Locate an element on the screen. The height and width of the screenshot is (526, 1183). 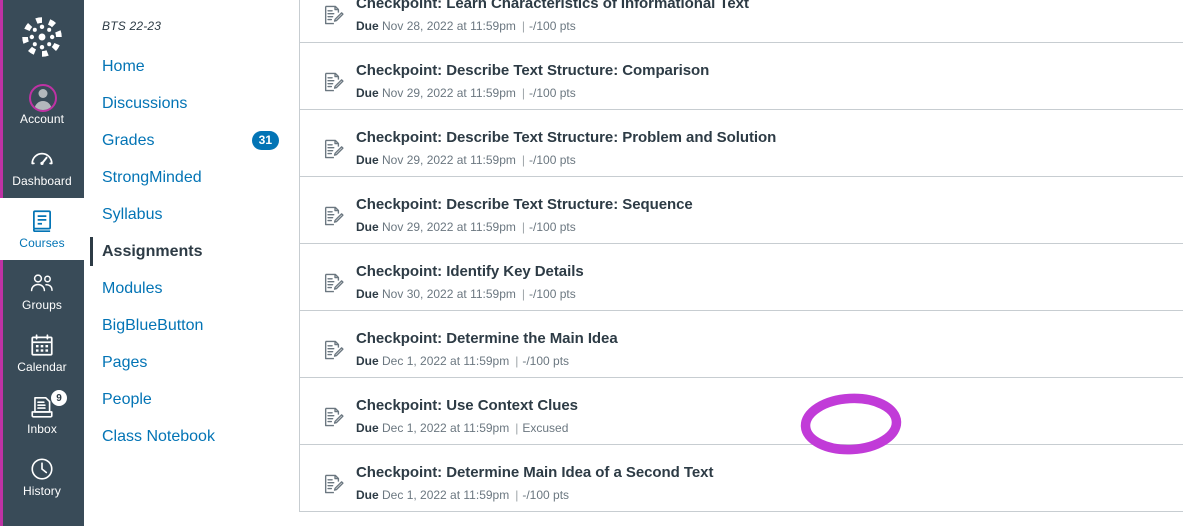
gnav-label-inbox: Inbox is located at coordinates (42, 429).